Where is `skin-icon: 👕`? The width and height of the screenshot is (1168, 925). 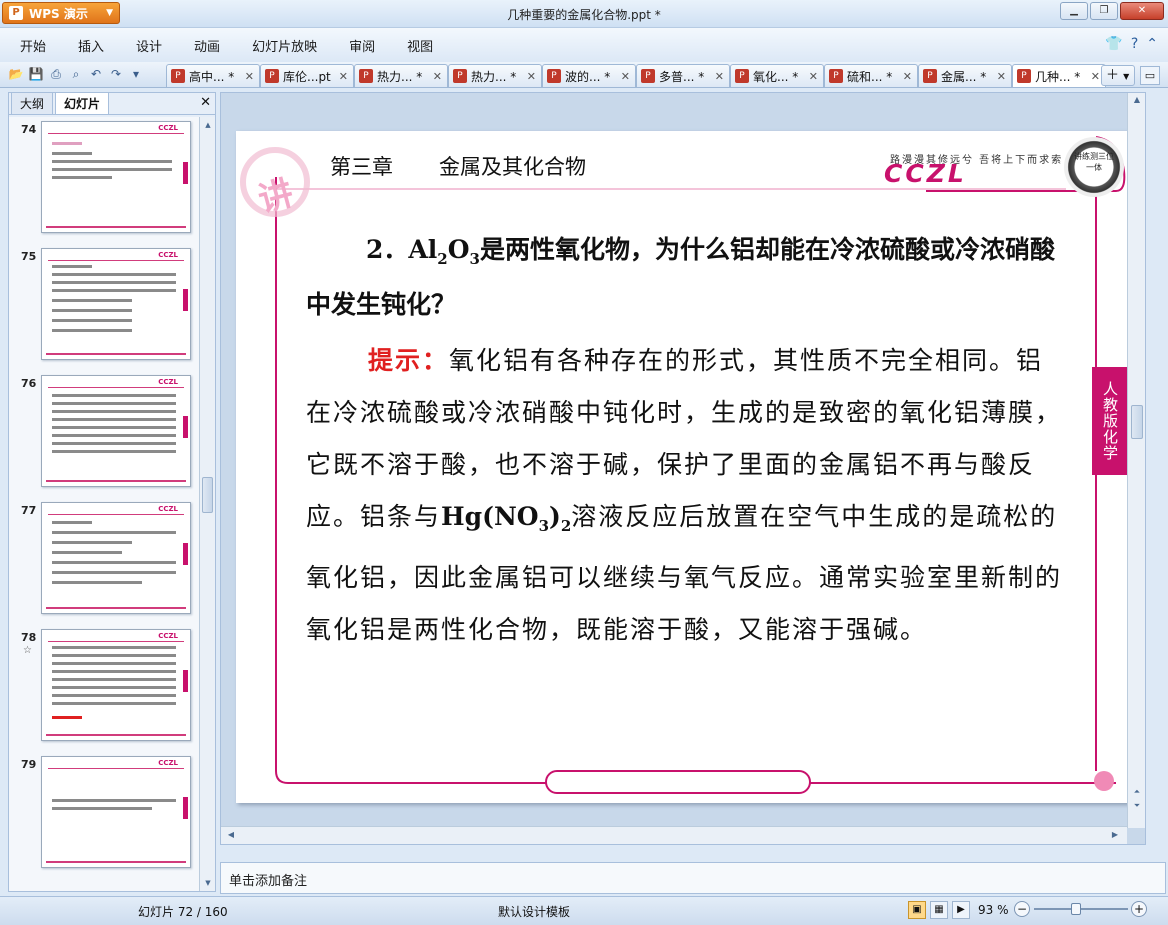
skin-icon: 👕 is located at coordinates (1113, 44).